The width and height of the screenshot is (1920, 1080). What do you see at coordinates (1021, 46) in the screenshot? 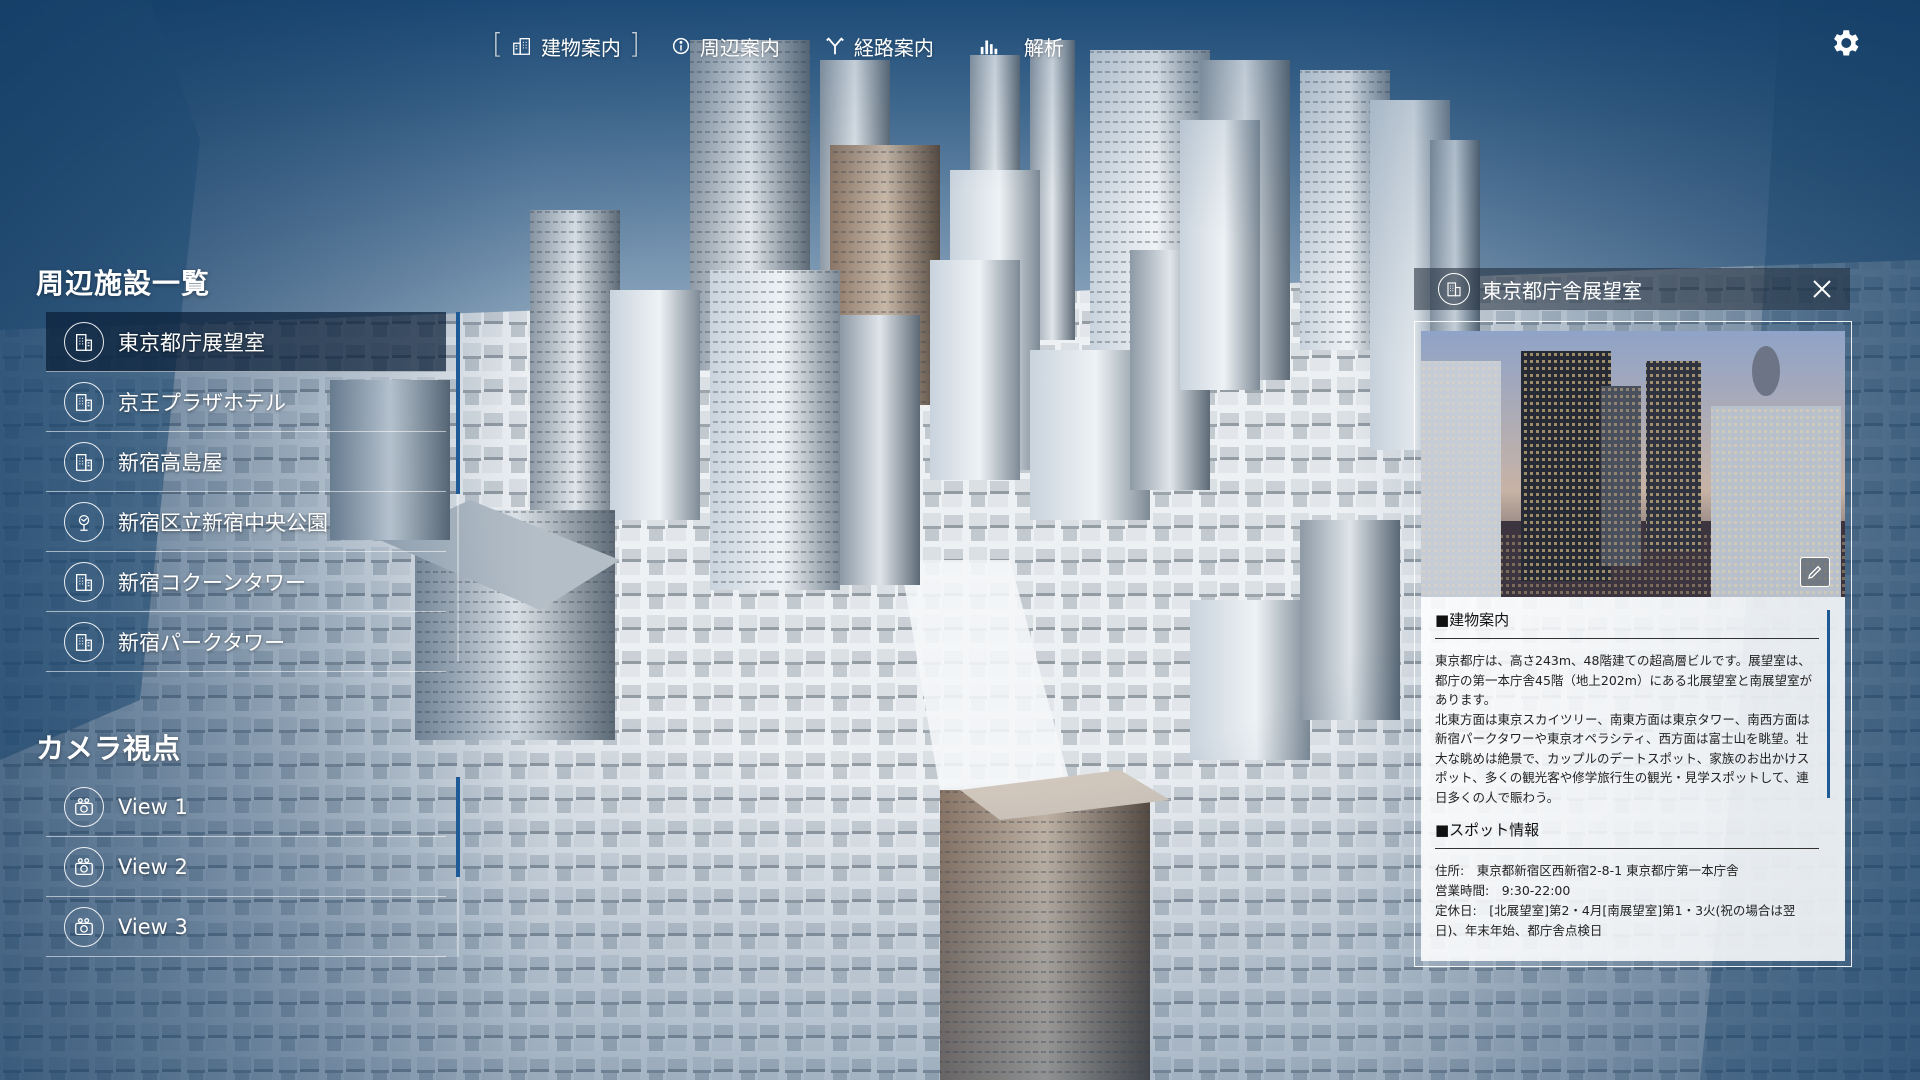
I see `nav-analysis: 解析` at bounding box center [1021, 46].